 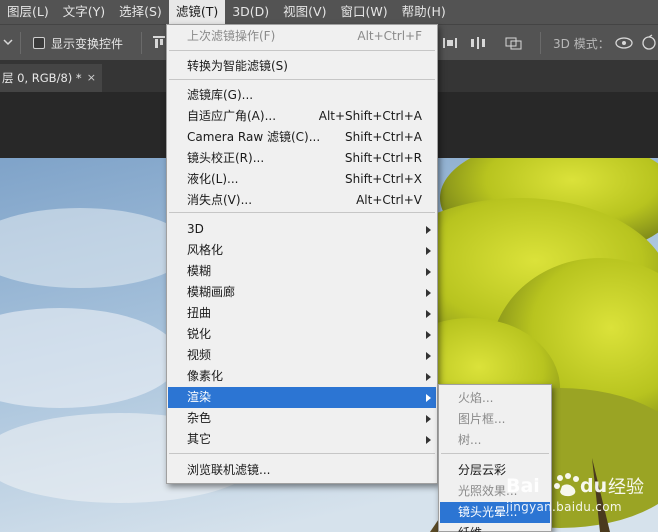 What do you see at coordinates (363, 12) in the screenshot?
I see `menu-window: 窗口(W)` at bounding box center [363, 12].